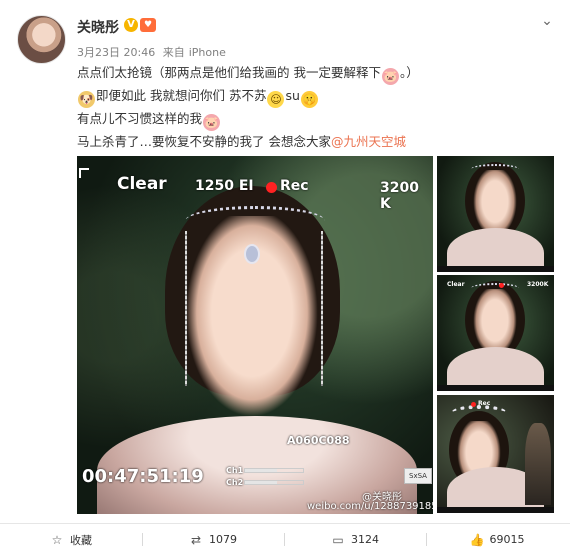  Describe the element at coordinates (368, 141) in the screenshot. I see `mention-link: @九州天空城` at that location.